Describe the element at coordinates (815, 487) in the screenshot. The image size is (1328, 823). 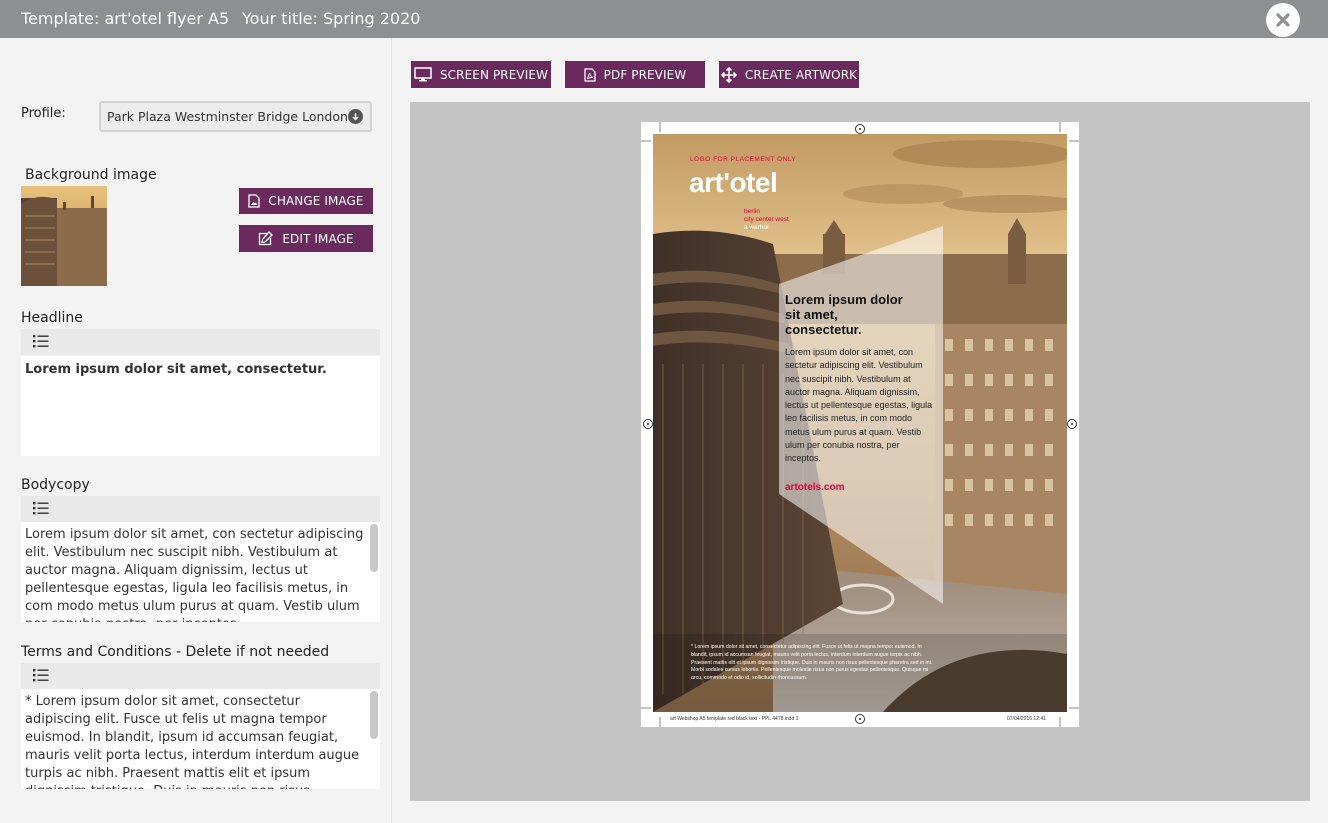
I see `flyer-website: artotels.com` at that location.